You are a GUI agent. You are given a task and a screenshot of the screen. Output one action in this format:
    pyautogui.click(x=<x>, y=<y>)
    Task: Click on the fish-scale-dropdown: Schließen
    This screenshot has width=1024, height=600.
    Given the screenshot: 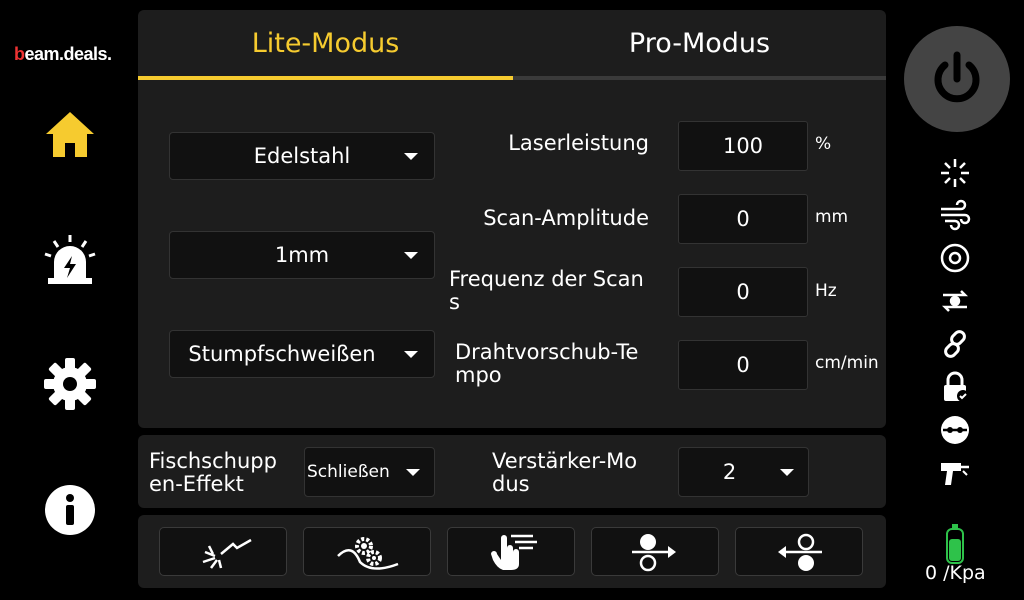 What is the action you would take?
    pyautogui.click(x=369, y=472)
    